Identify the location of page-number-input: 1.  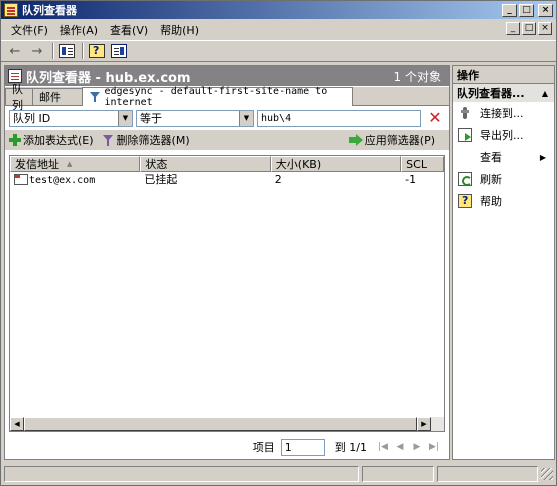
(302, 447).